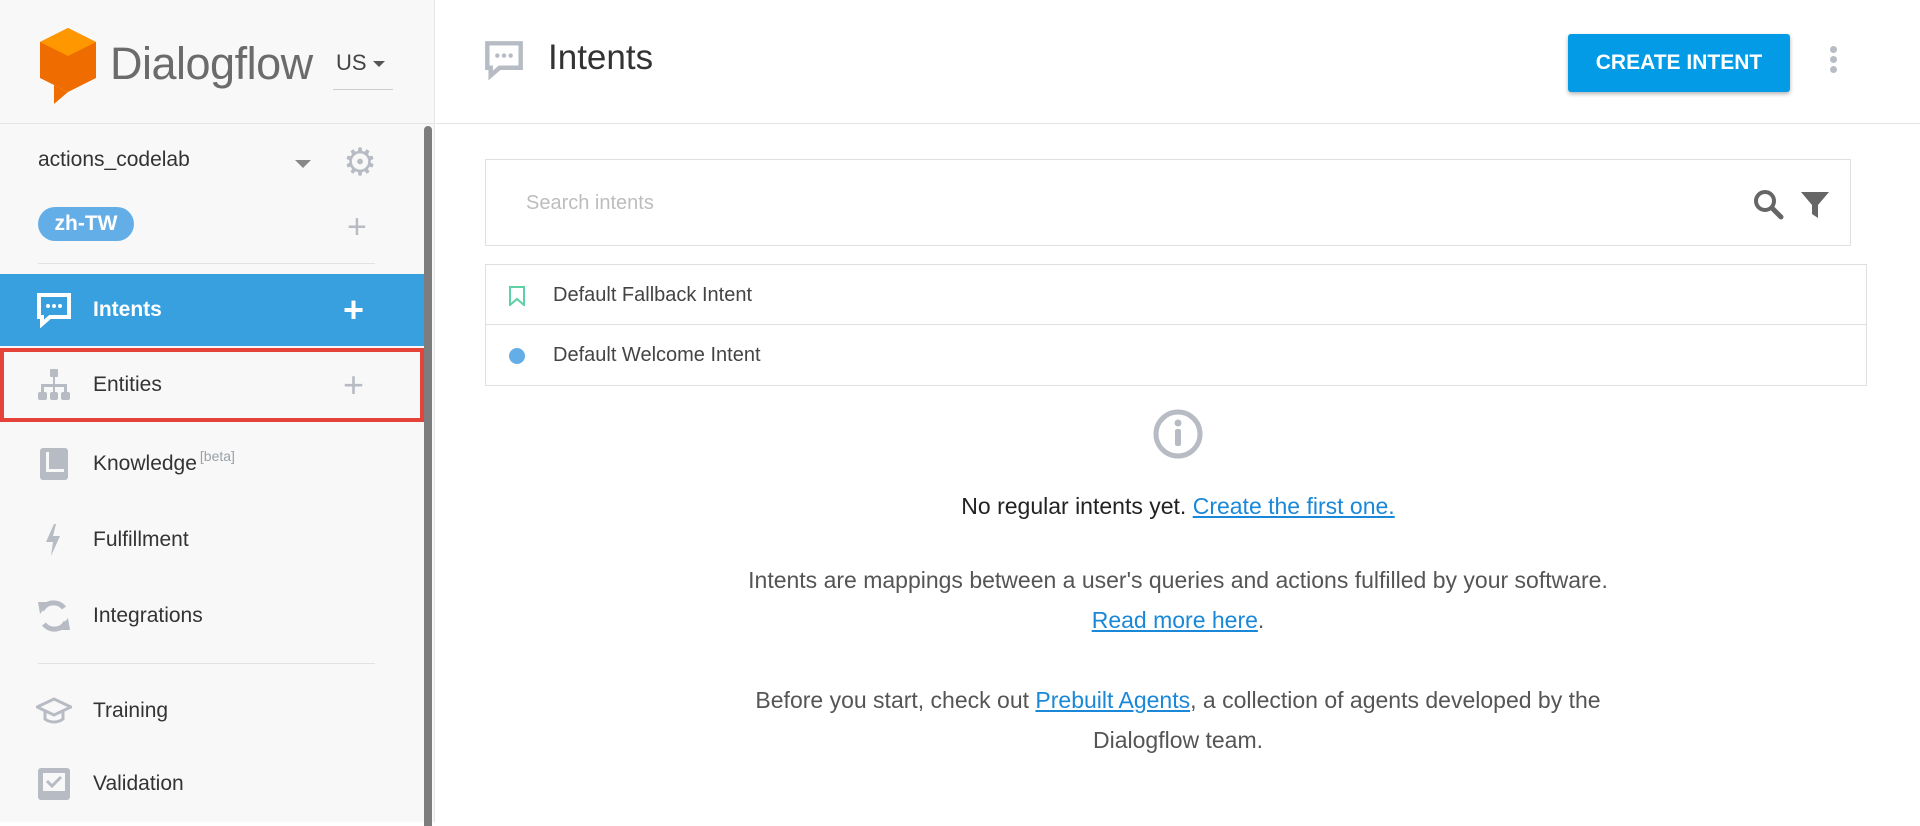 The height and width of the screenshot is (826, 1920). What do you see at coordinates (86, 224) in the screenshot?
I see `language-pill: zh-TW` at bounding box center [86, 224].